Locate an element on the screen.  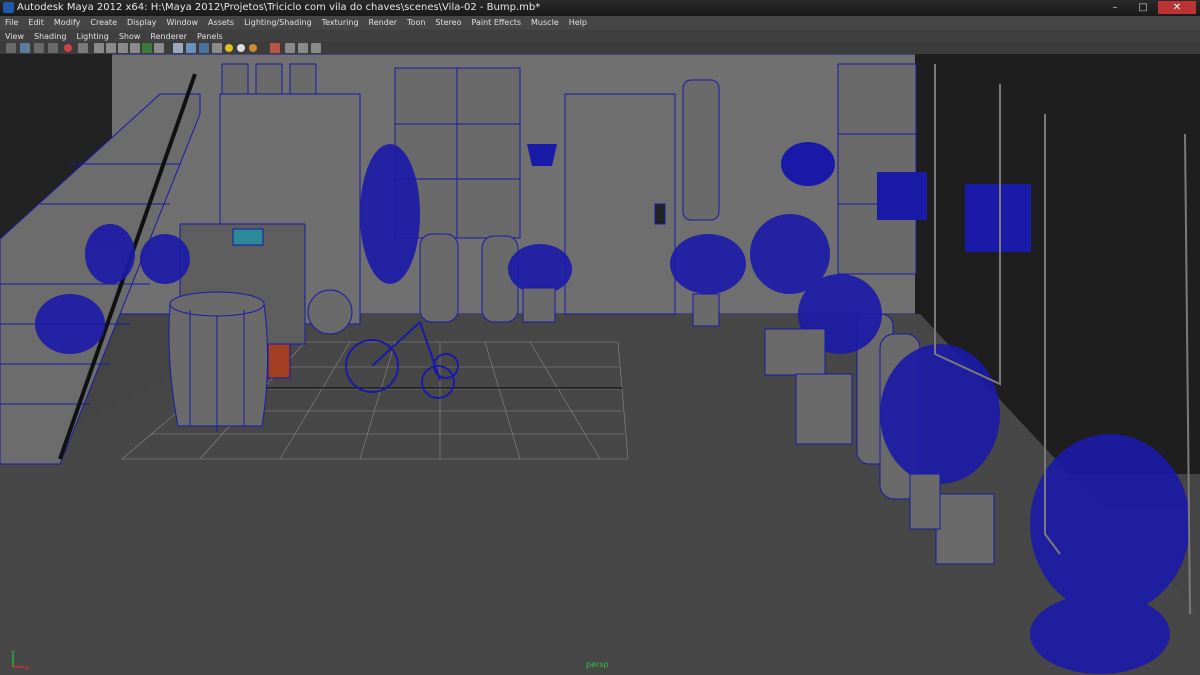
select-camera-icon is located at coordinates (11, 48).